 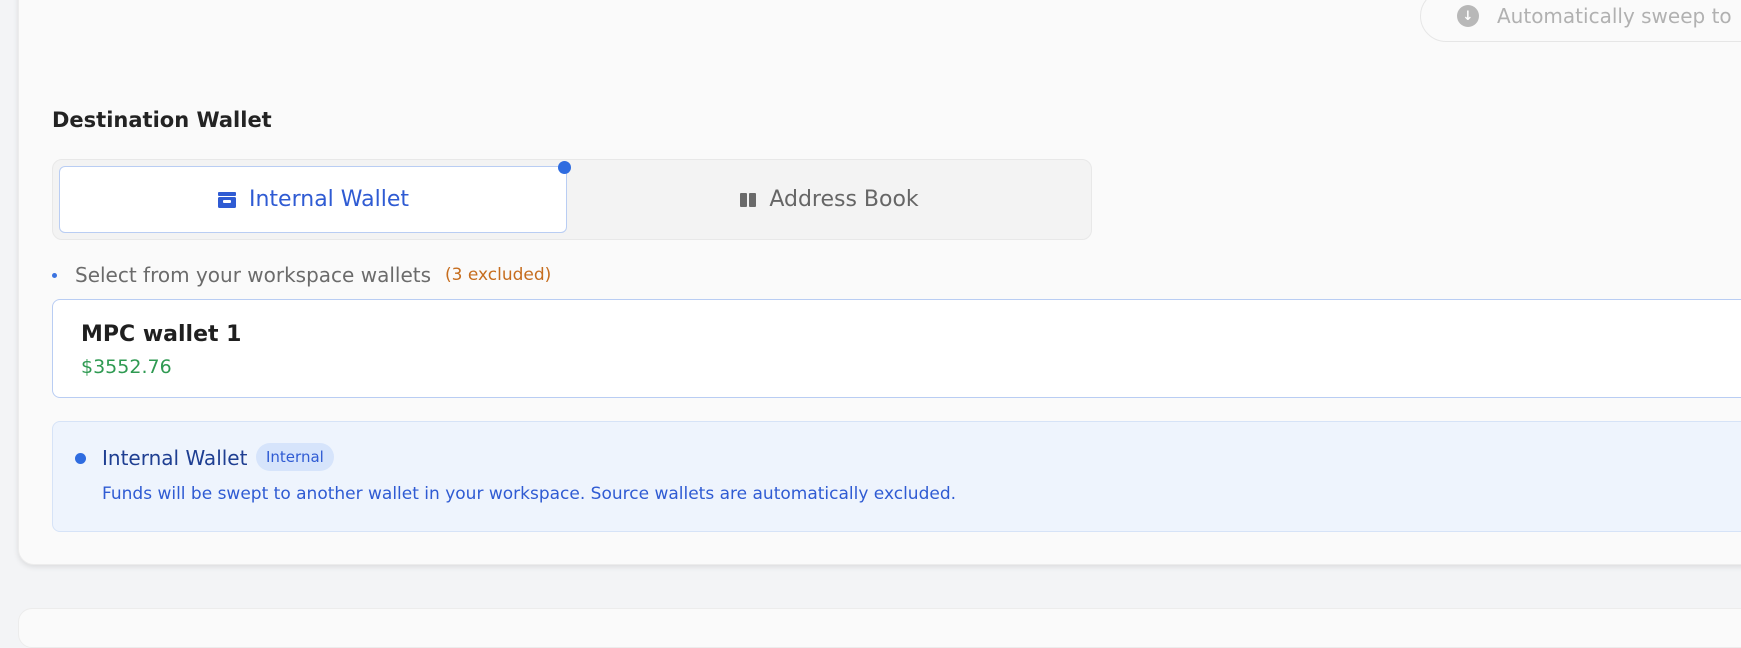 I want to click on tab-address-book: Address Book, so click(x=829, y=199).